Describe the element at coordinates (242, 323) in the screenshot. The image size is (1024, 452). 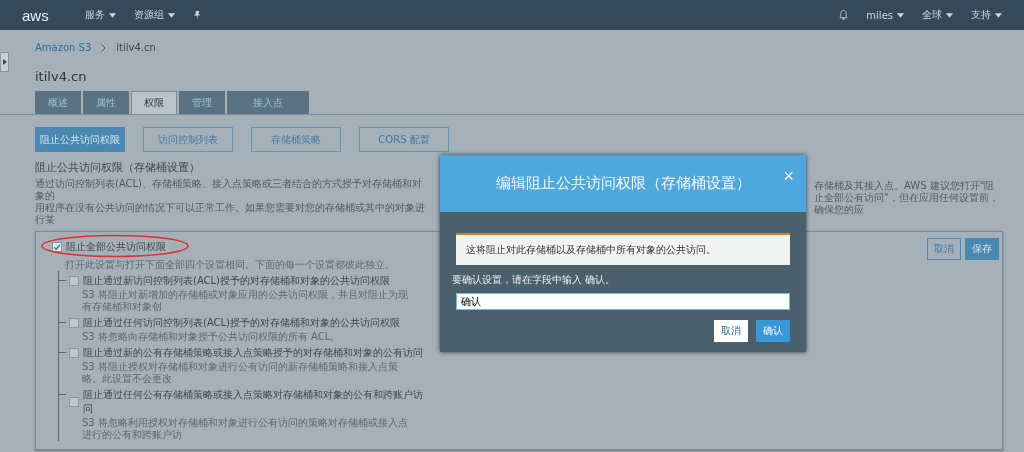
I see `checkbox-label: 阻止通过任何访问控制列表(ACL)授予的对存储桶和对象的公共访问权限` at that location.